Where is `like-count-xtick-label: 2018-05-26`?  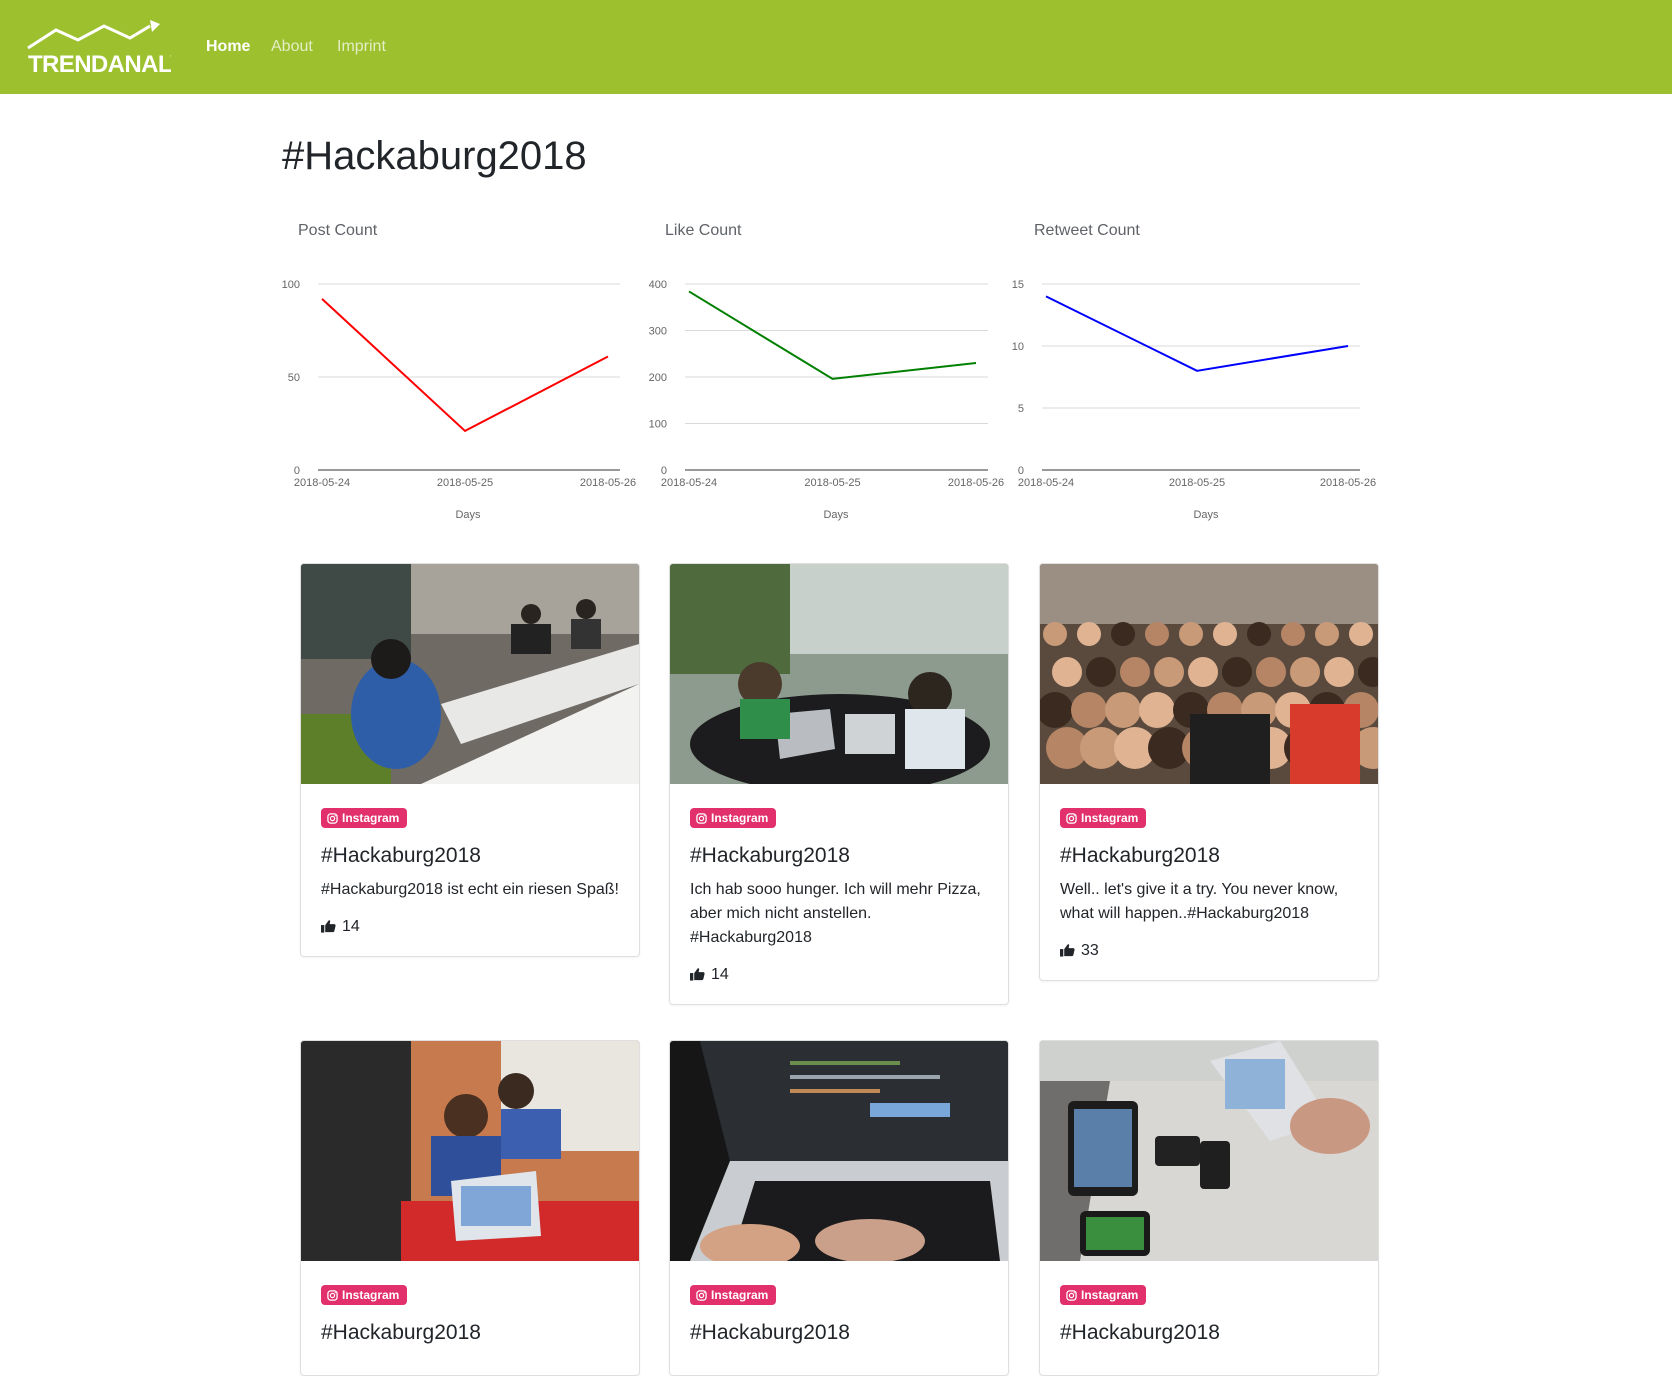
like-count-xtick-label: 2018-05-26 is located at coordinates (976, 483).